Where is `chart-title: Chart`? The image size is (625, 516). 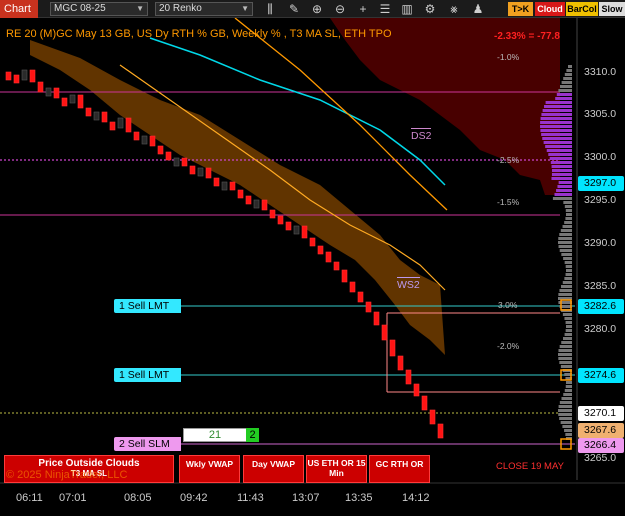
chart-title: Chart is located at coordinates (19, 9).